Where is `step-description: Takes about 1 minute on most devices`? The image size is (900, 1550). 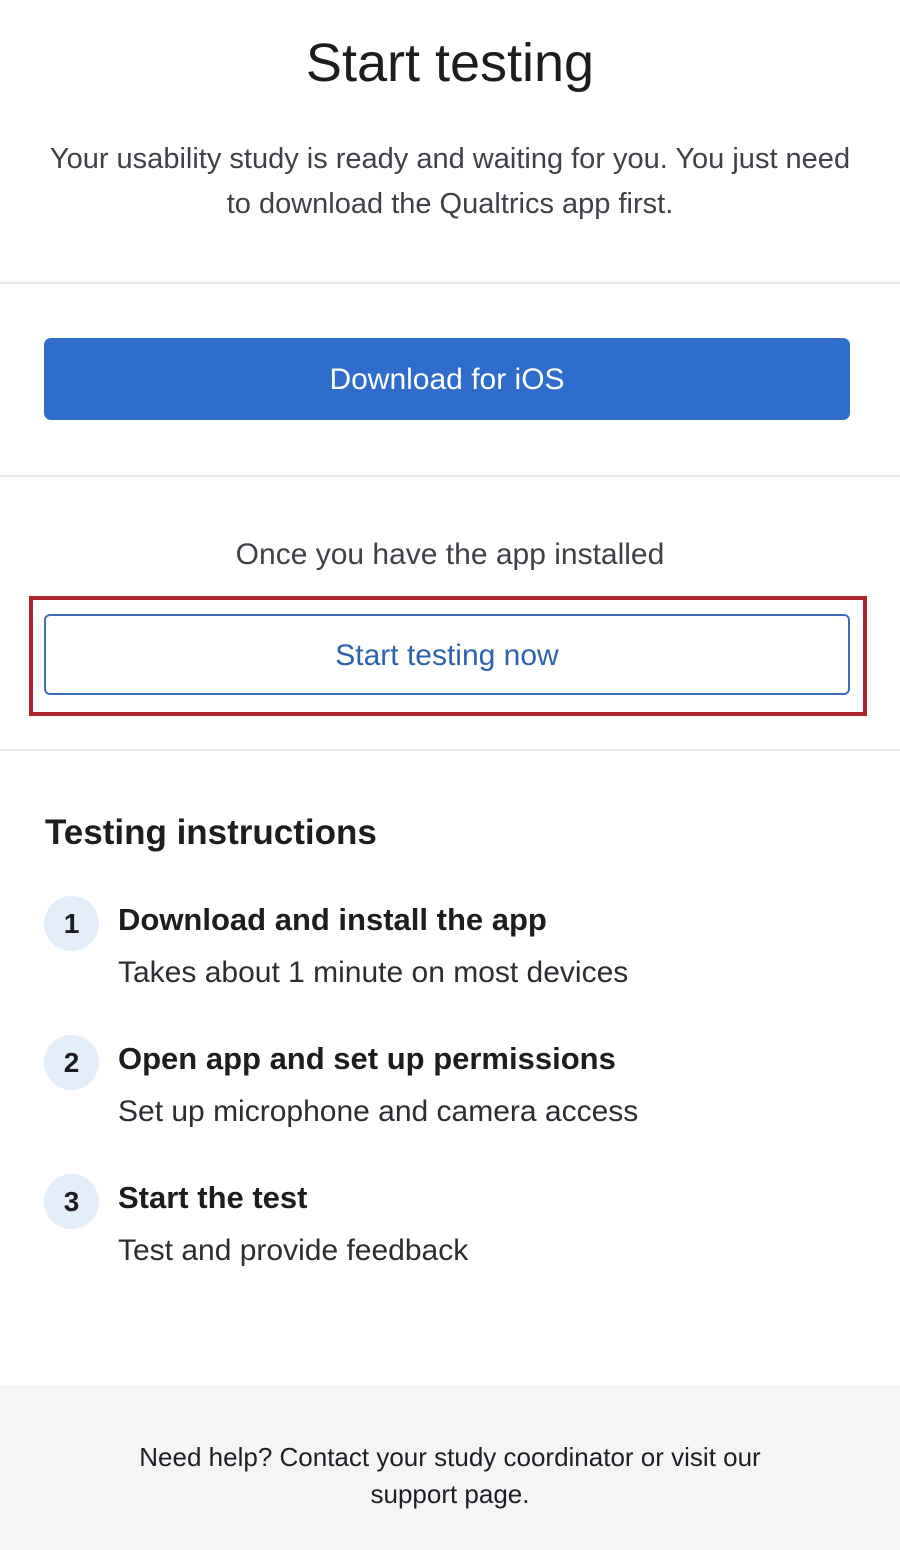 step-description: Takes about 1 minute on most devices is located at coordinates (373, 972).